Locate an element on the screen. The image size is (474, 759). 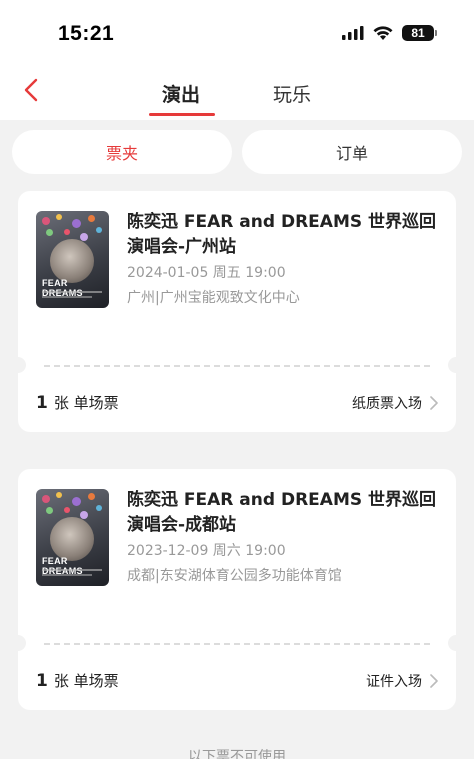
battery-level: 81 is located at coordinates (418, 33).